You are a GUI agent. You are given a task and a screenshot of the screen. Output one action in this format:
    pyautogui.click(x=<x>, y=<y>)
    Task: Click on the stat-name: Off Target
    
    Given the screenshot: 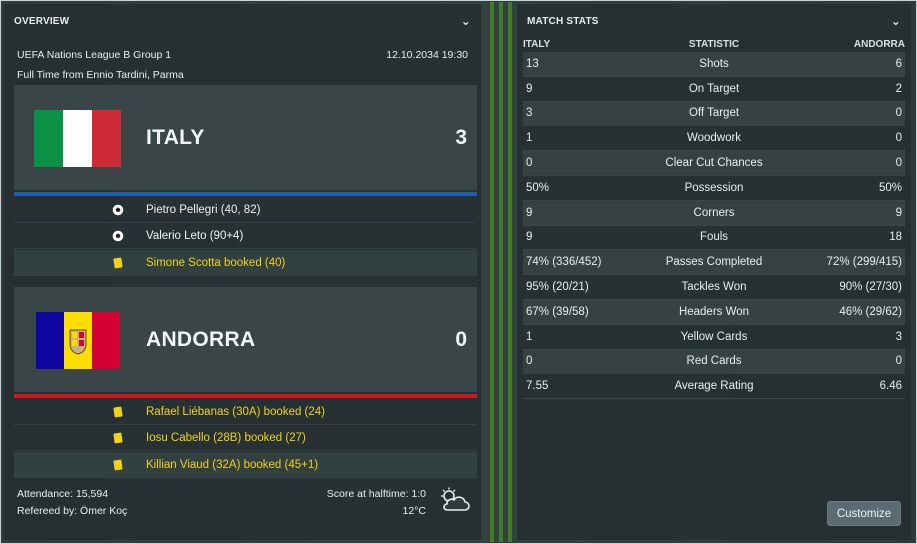 What is the action you would take?
    pyautogui.click(x=714, y=113)
    